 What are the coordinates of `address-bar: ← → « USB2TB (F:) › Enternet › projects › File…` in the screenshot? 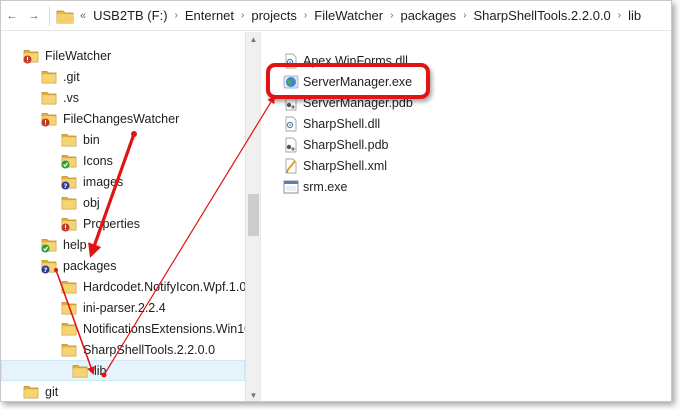 It's located at (336, 16).